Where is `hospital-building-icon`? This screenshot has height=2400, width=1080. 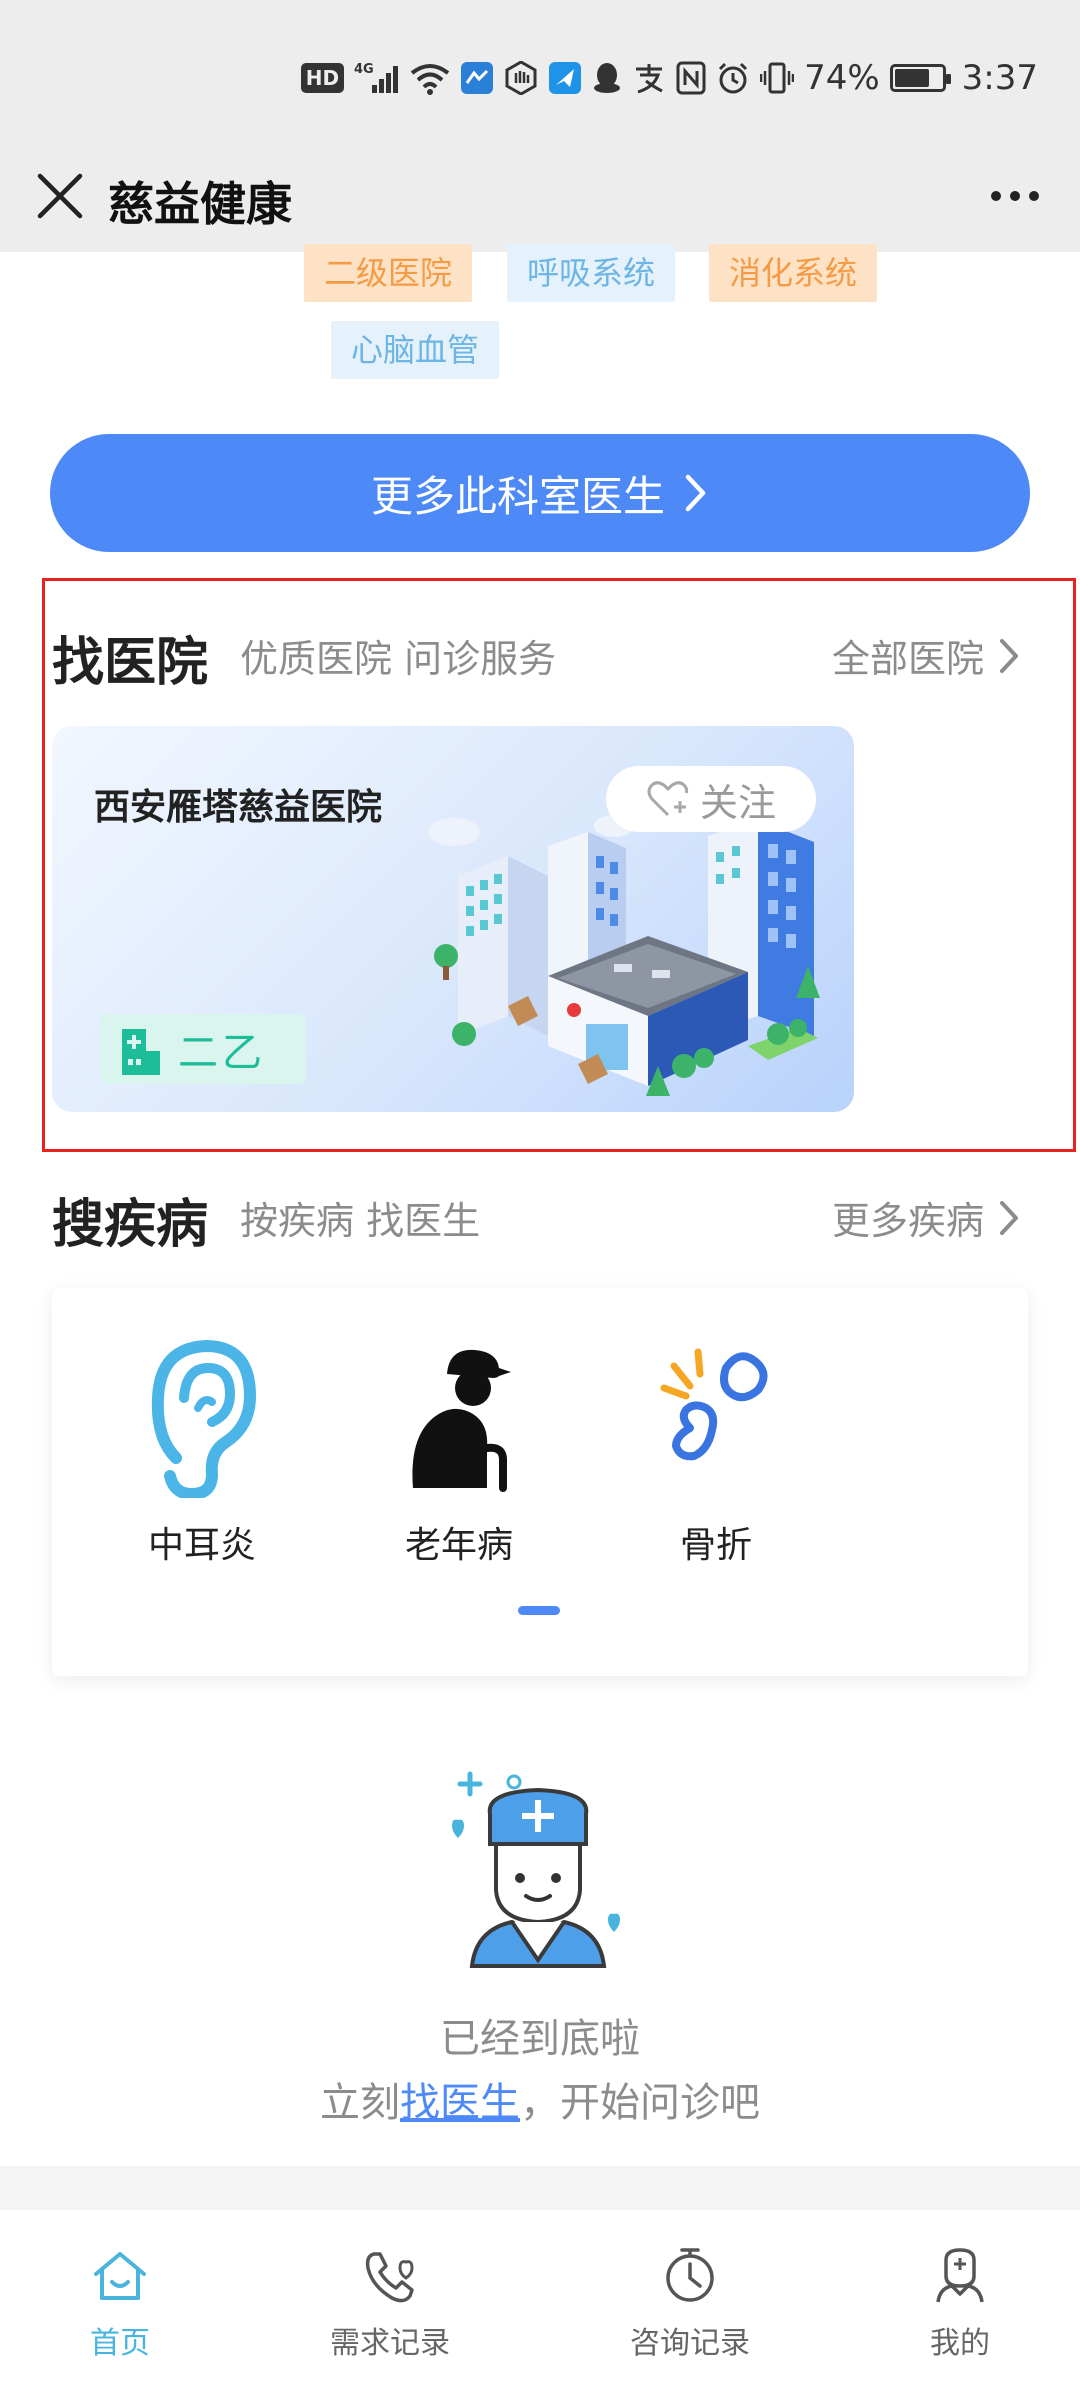
hospital-building-icon is located at coordinates (141, 1052).